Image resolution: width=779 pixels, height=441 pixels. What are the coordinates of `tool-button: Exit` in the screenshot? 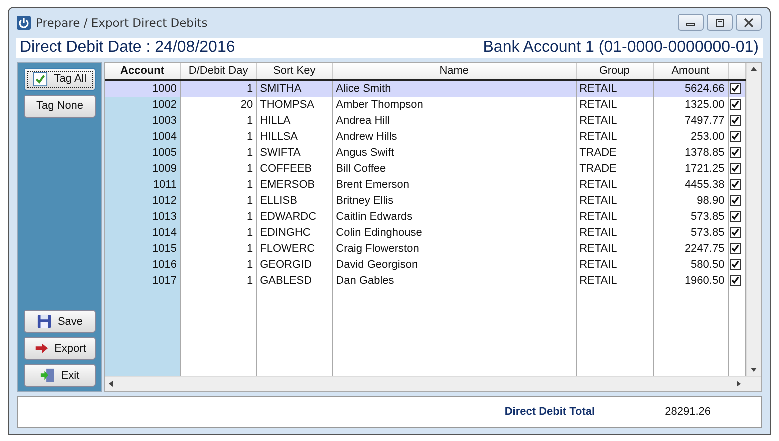 It's located at (60, 376).